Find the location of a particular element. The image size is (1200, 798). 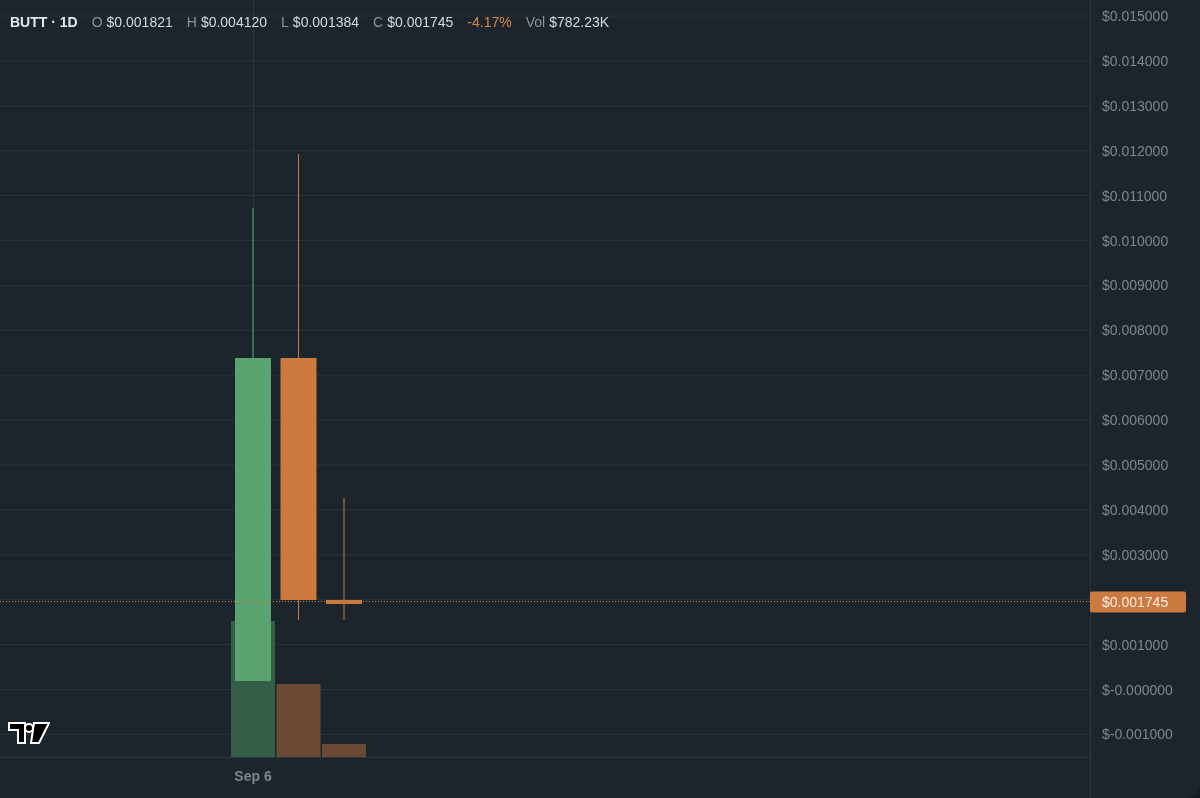

price-axis-label: $0.011000 is located at coordinates (1135, 195).